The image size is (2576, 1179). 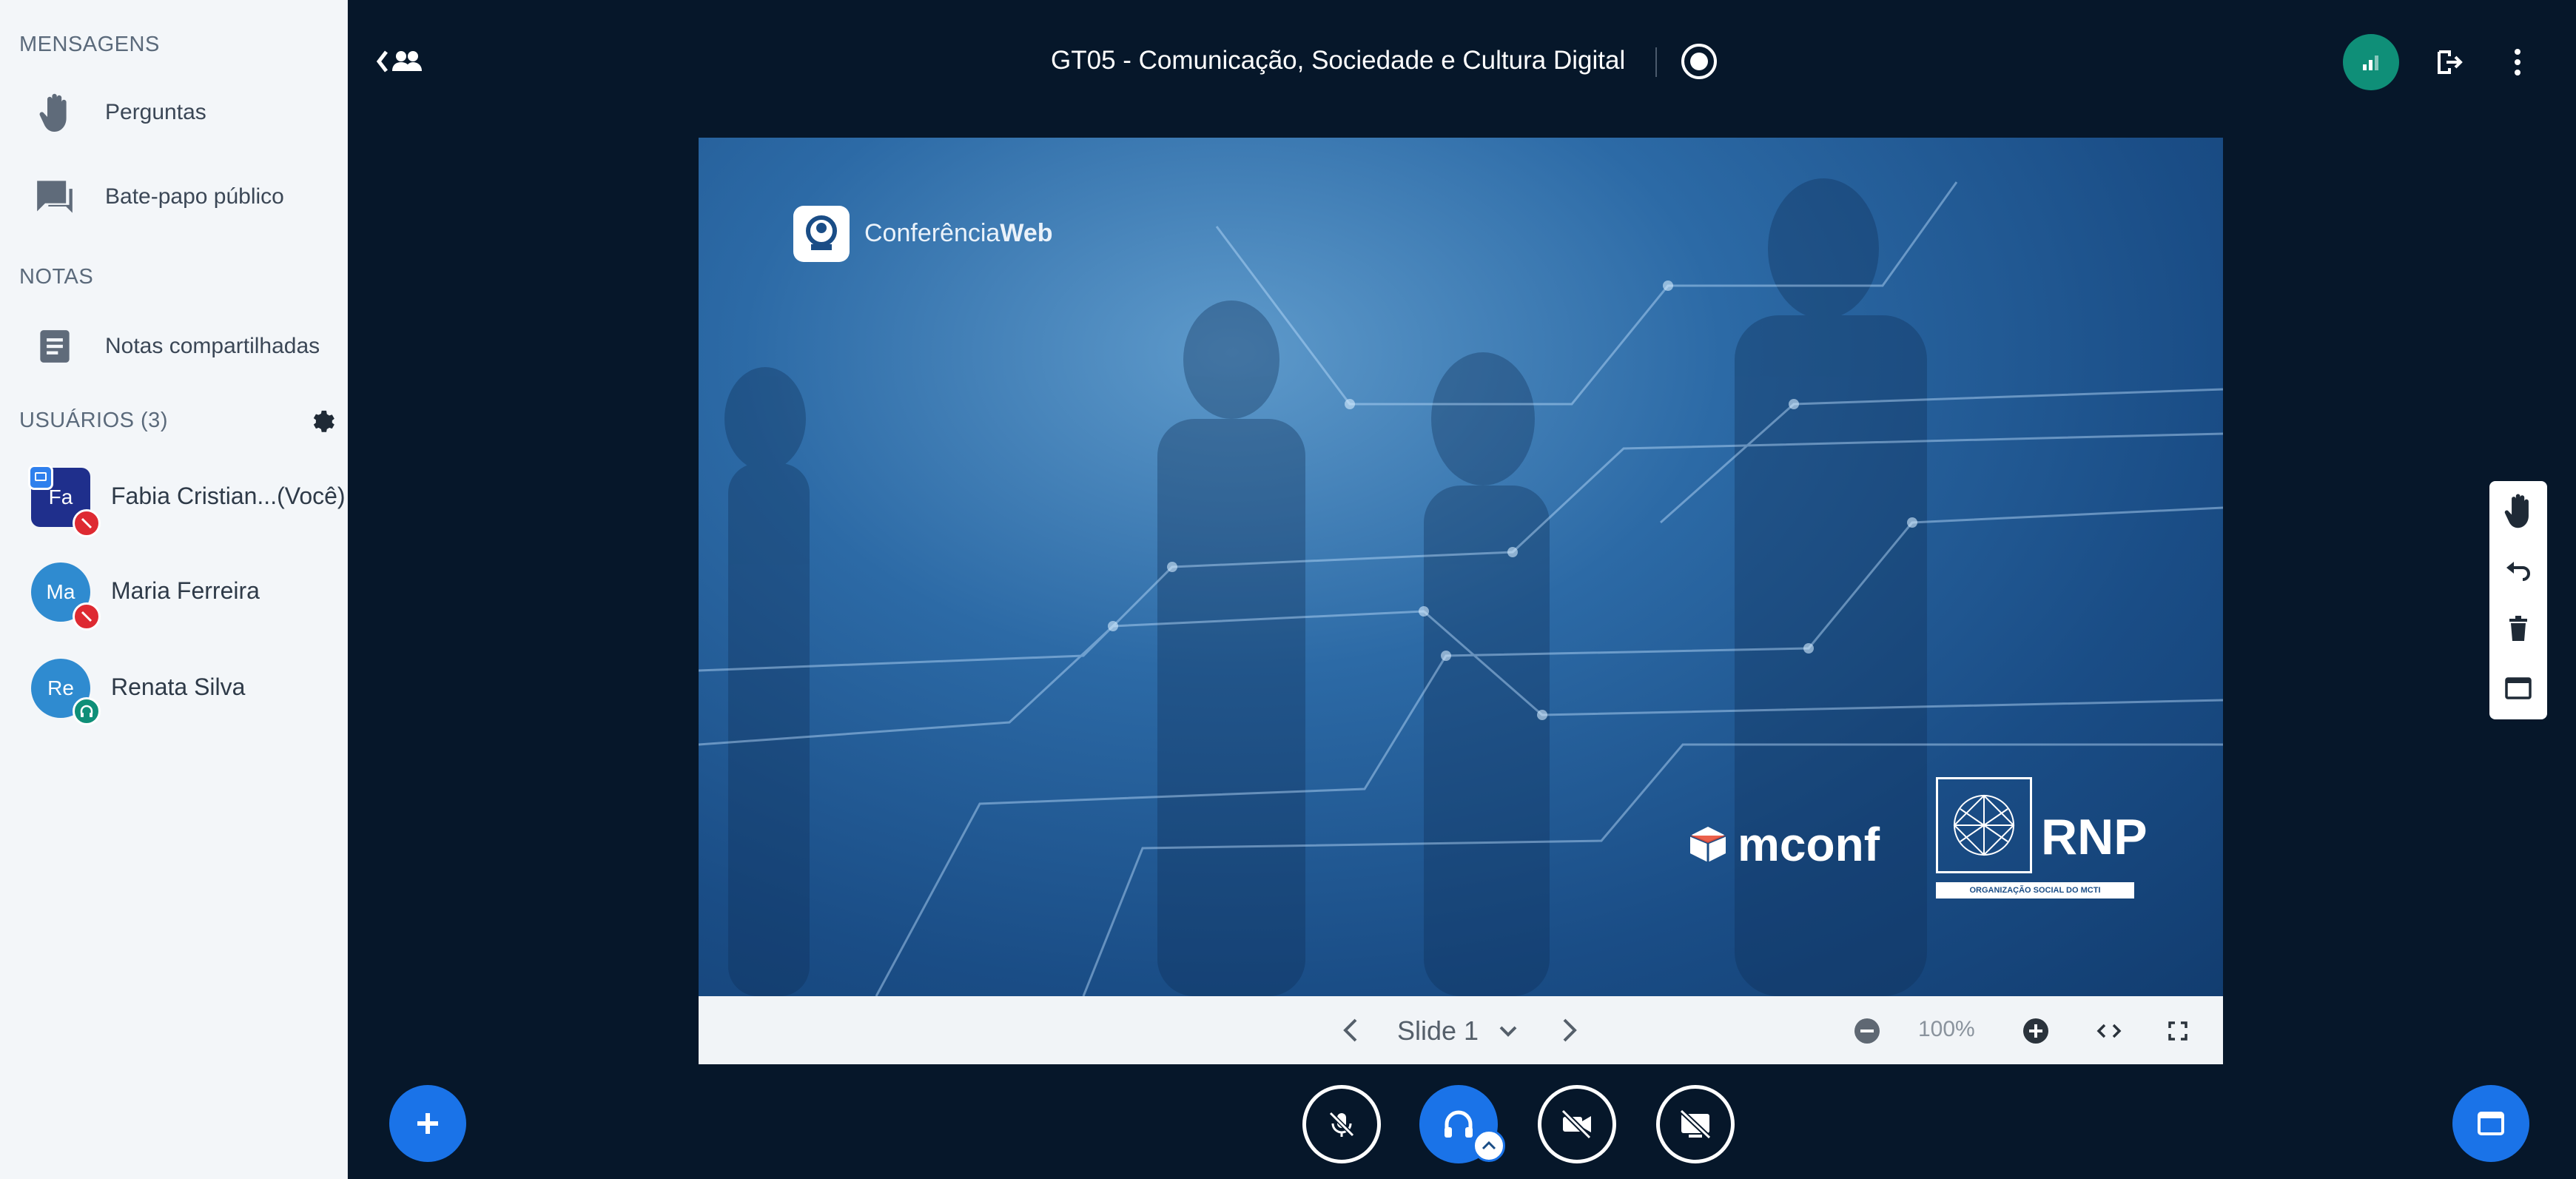 I want to click on mute-microphone-button, so click(x=1341, y=1124).